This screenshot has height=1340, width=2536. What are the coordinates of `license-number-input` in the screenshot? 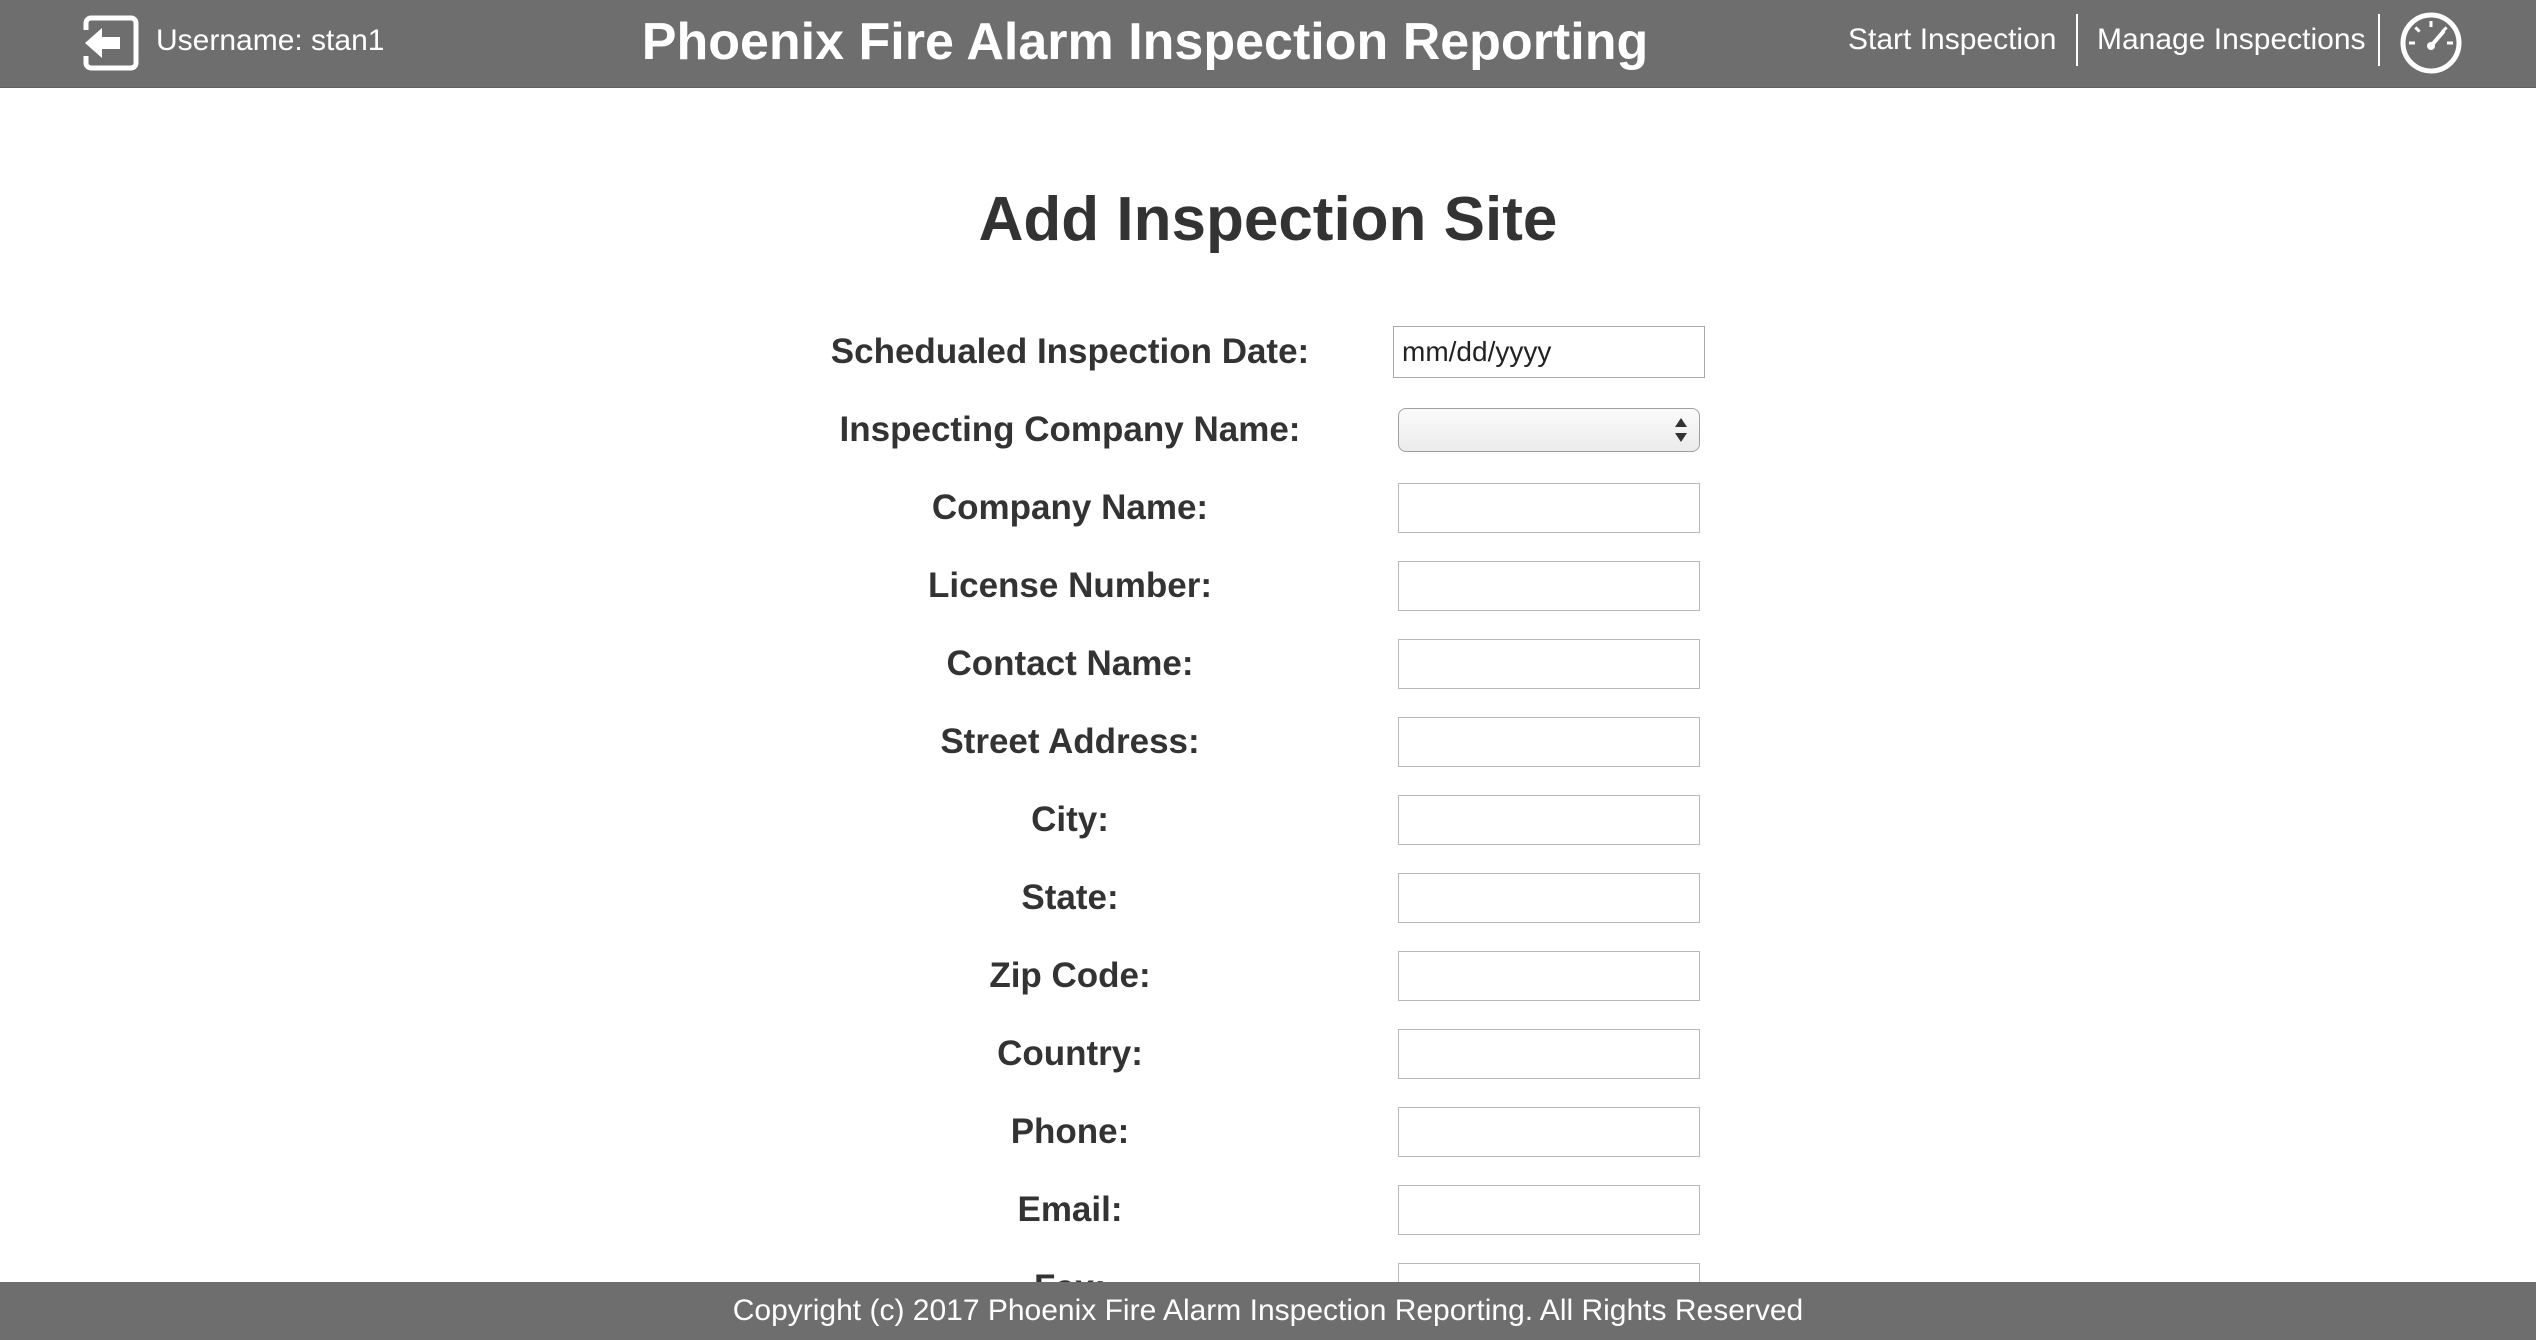 It's located at (1549, 586).